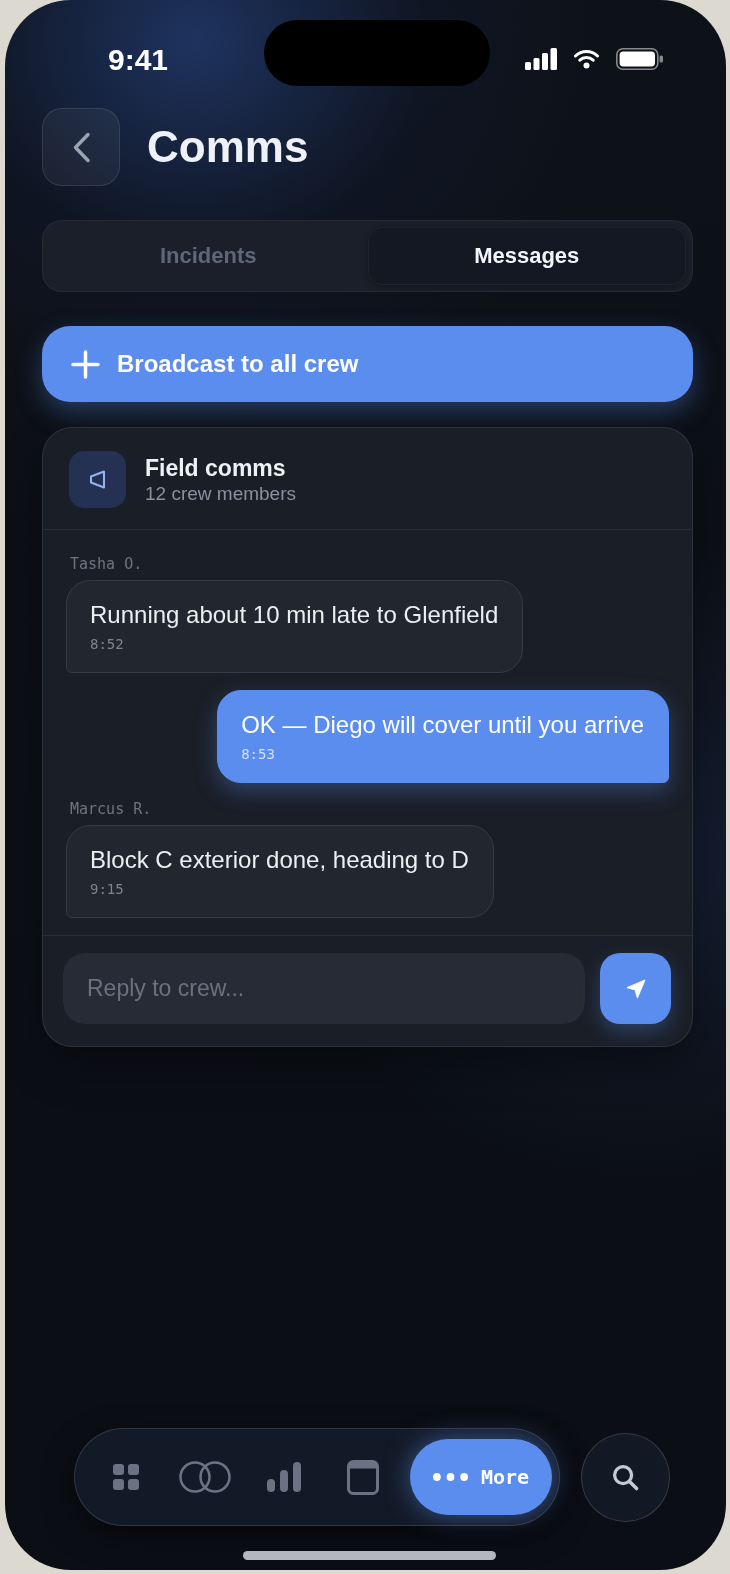 The width and height of the screenshot is (730, 1574). Describe the element at coordinates (450, 1477) in the screenshot. I see `dots-icon` at that location.